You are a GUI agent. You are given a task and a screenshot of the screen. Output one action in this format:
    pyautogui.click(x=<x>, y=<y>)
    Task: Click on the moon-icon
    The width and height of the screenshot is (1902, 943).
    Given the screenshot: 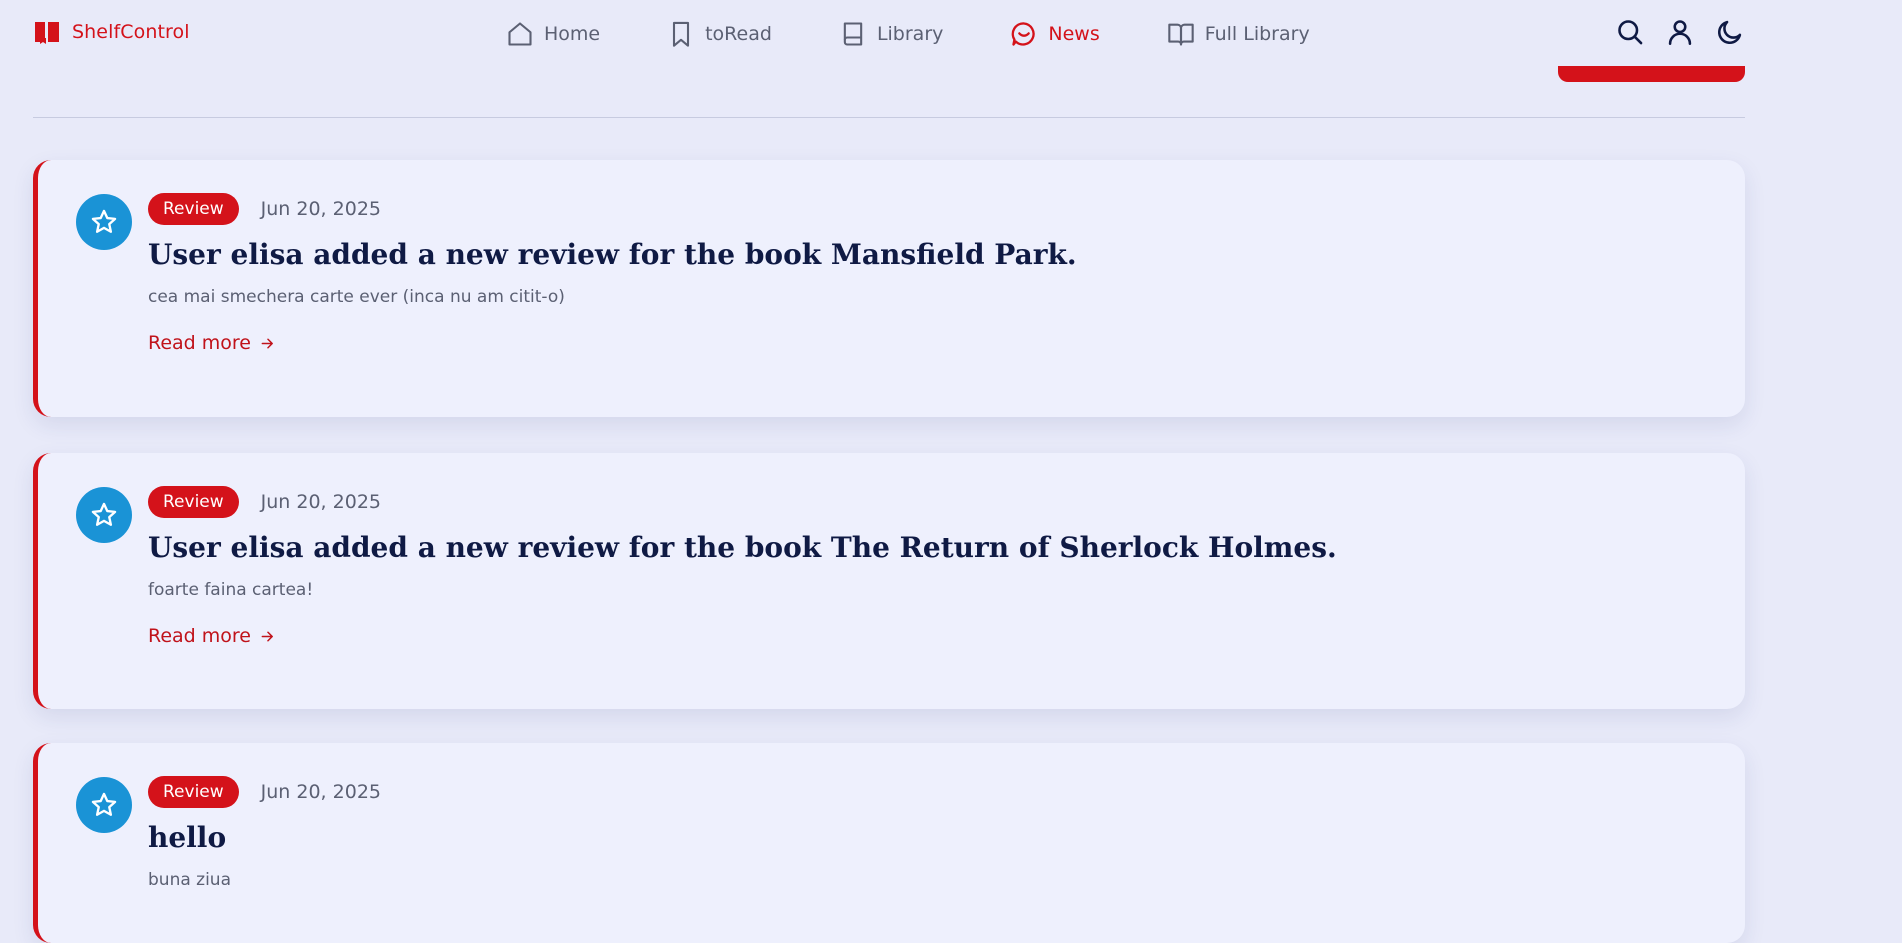 What is the action you would take?
    pyautogui.click(x=1730, y=32)
    